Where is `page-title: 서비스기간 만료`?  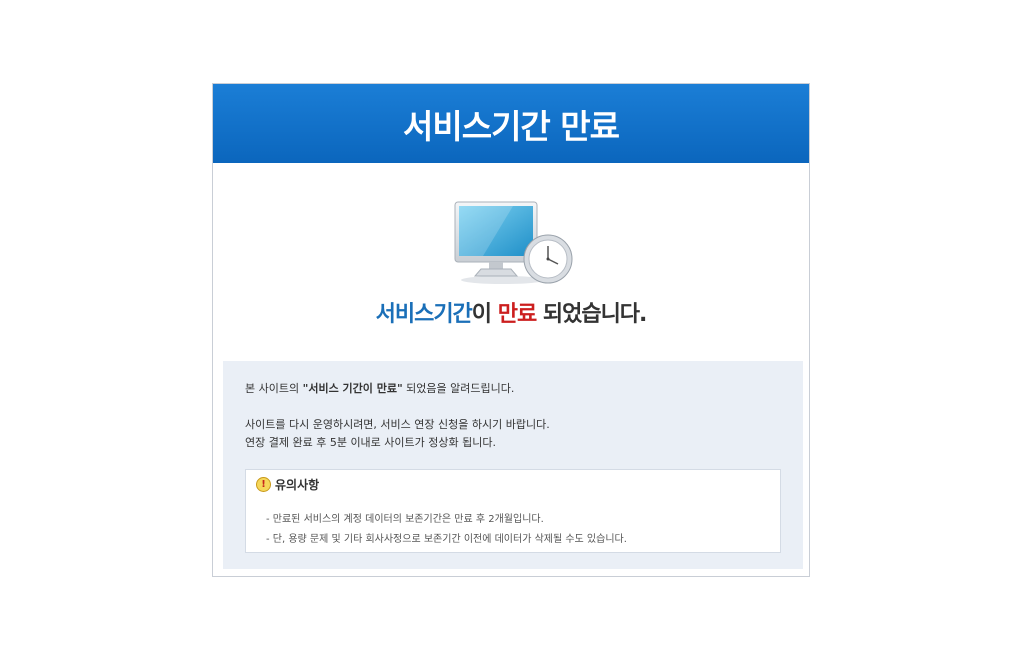
page-title: 서비스기간 만료 is located at coordinates (511, 126).